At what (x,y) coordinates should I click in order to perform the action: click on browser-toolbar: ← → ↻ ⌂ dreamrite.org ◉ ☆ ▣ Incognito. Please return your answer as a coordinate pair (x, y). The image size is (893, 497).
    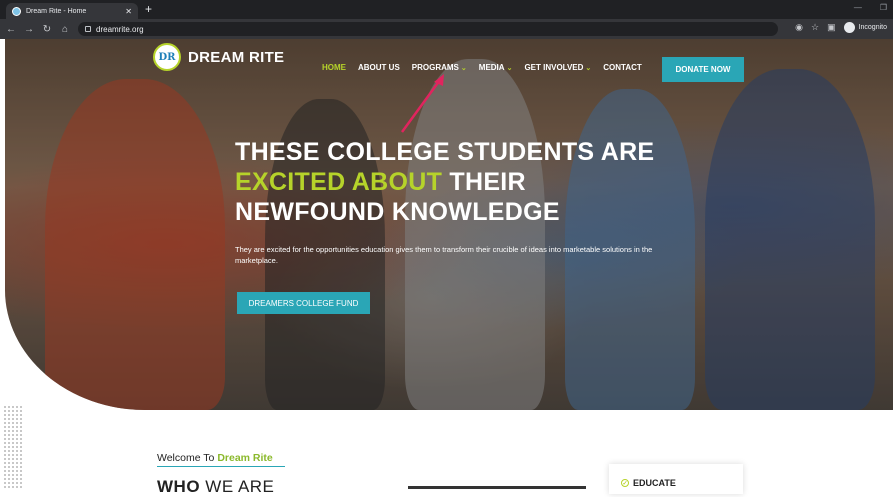
    Looking at the image, I should click on (446, 29).